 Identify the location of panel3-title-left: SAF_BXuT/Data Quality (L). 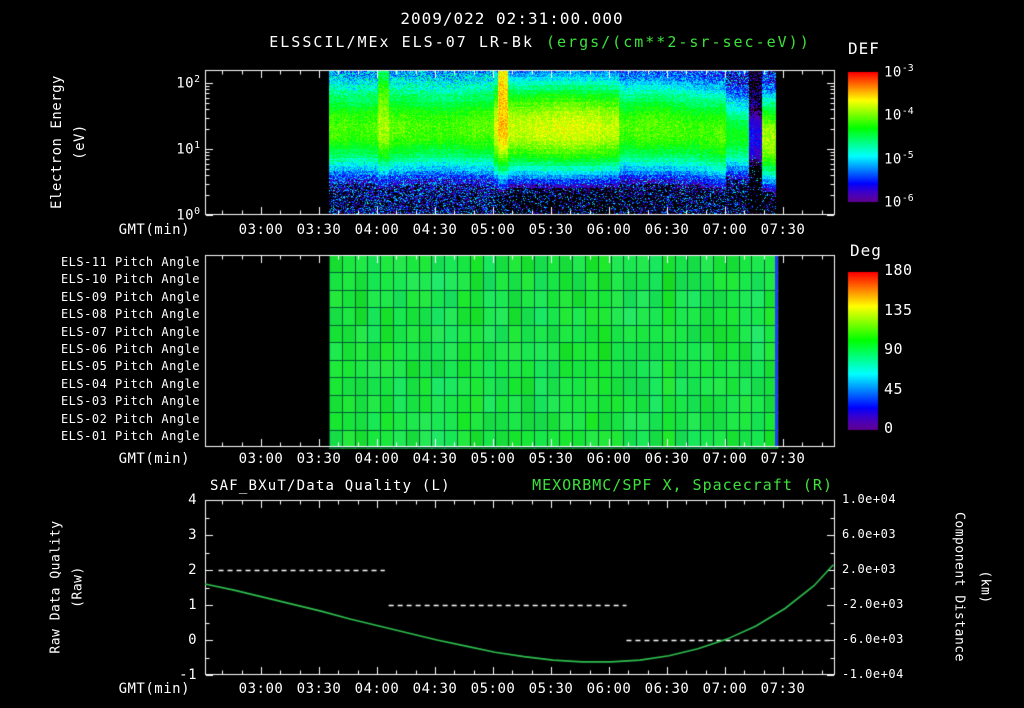
(330, 486).